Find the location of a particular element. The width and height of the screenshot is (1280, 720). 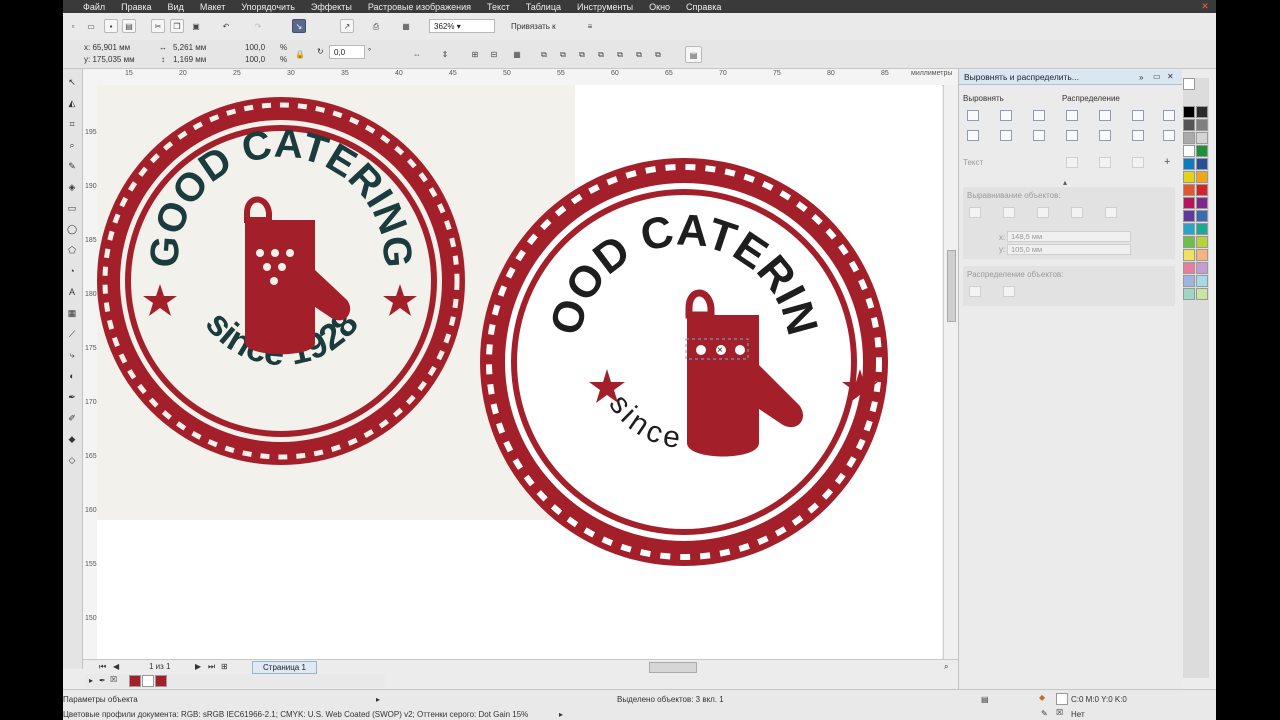

freehand-tool-icon: ✎ is located at coordinates (72, 166).